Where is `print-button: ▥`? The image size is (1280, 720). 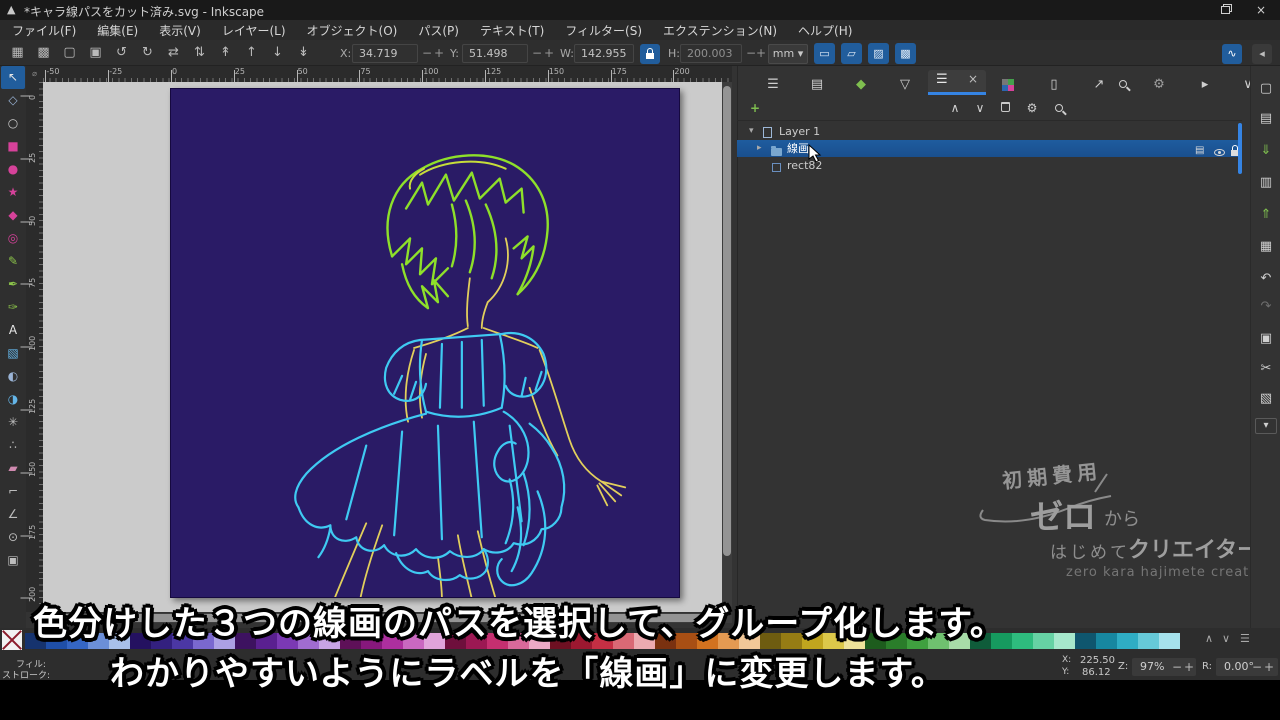 print-button: ▥ is located at coordinates (1266, 183).